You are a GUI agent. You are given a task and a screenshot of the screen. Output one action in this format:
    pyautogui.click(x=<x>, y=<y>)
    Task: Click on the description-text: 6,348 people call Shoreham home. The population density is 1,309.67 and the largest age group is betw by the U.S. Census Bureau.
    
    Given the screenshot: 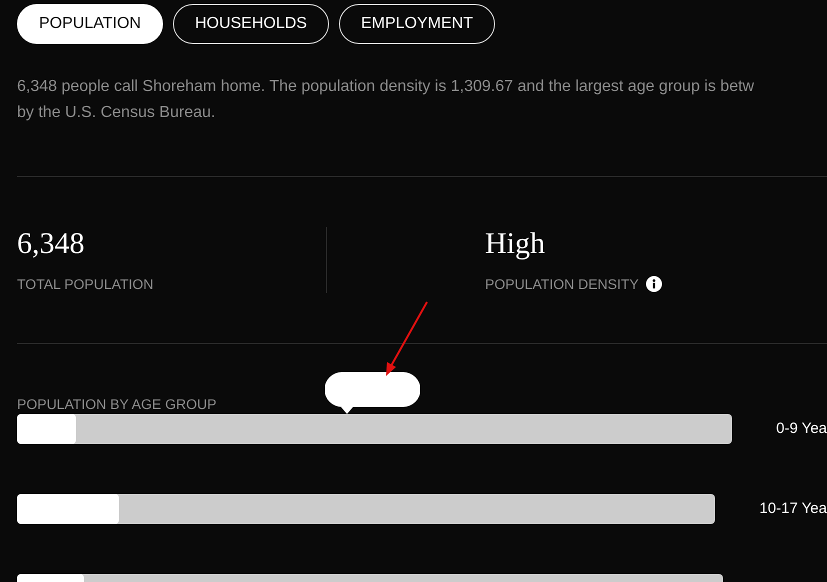 What is the action you would take?
    pyautogui.click(x=386, y=100)
    